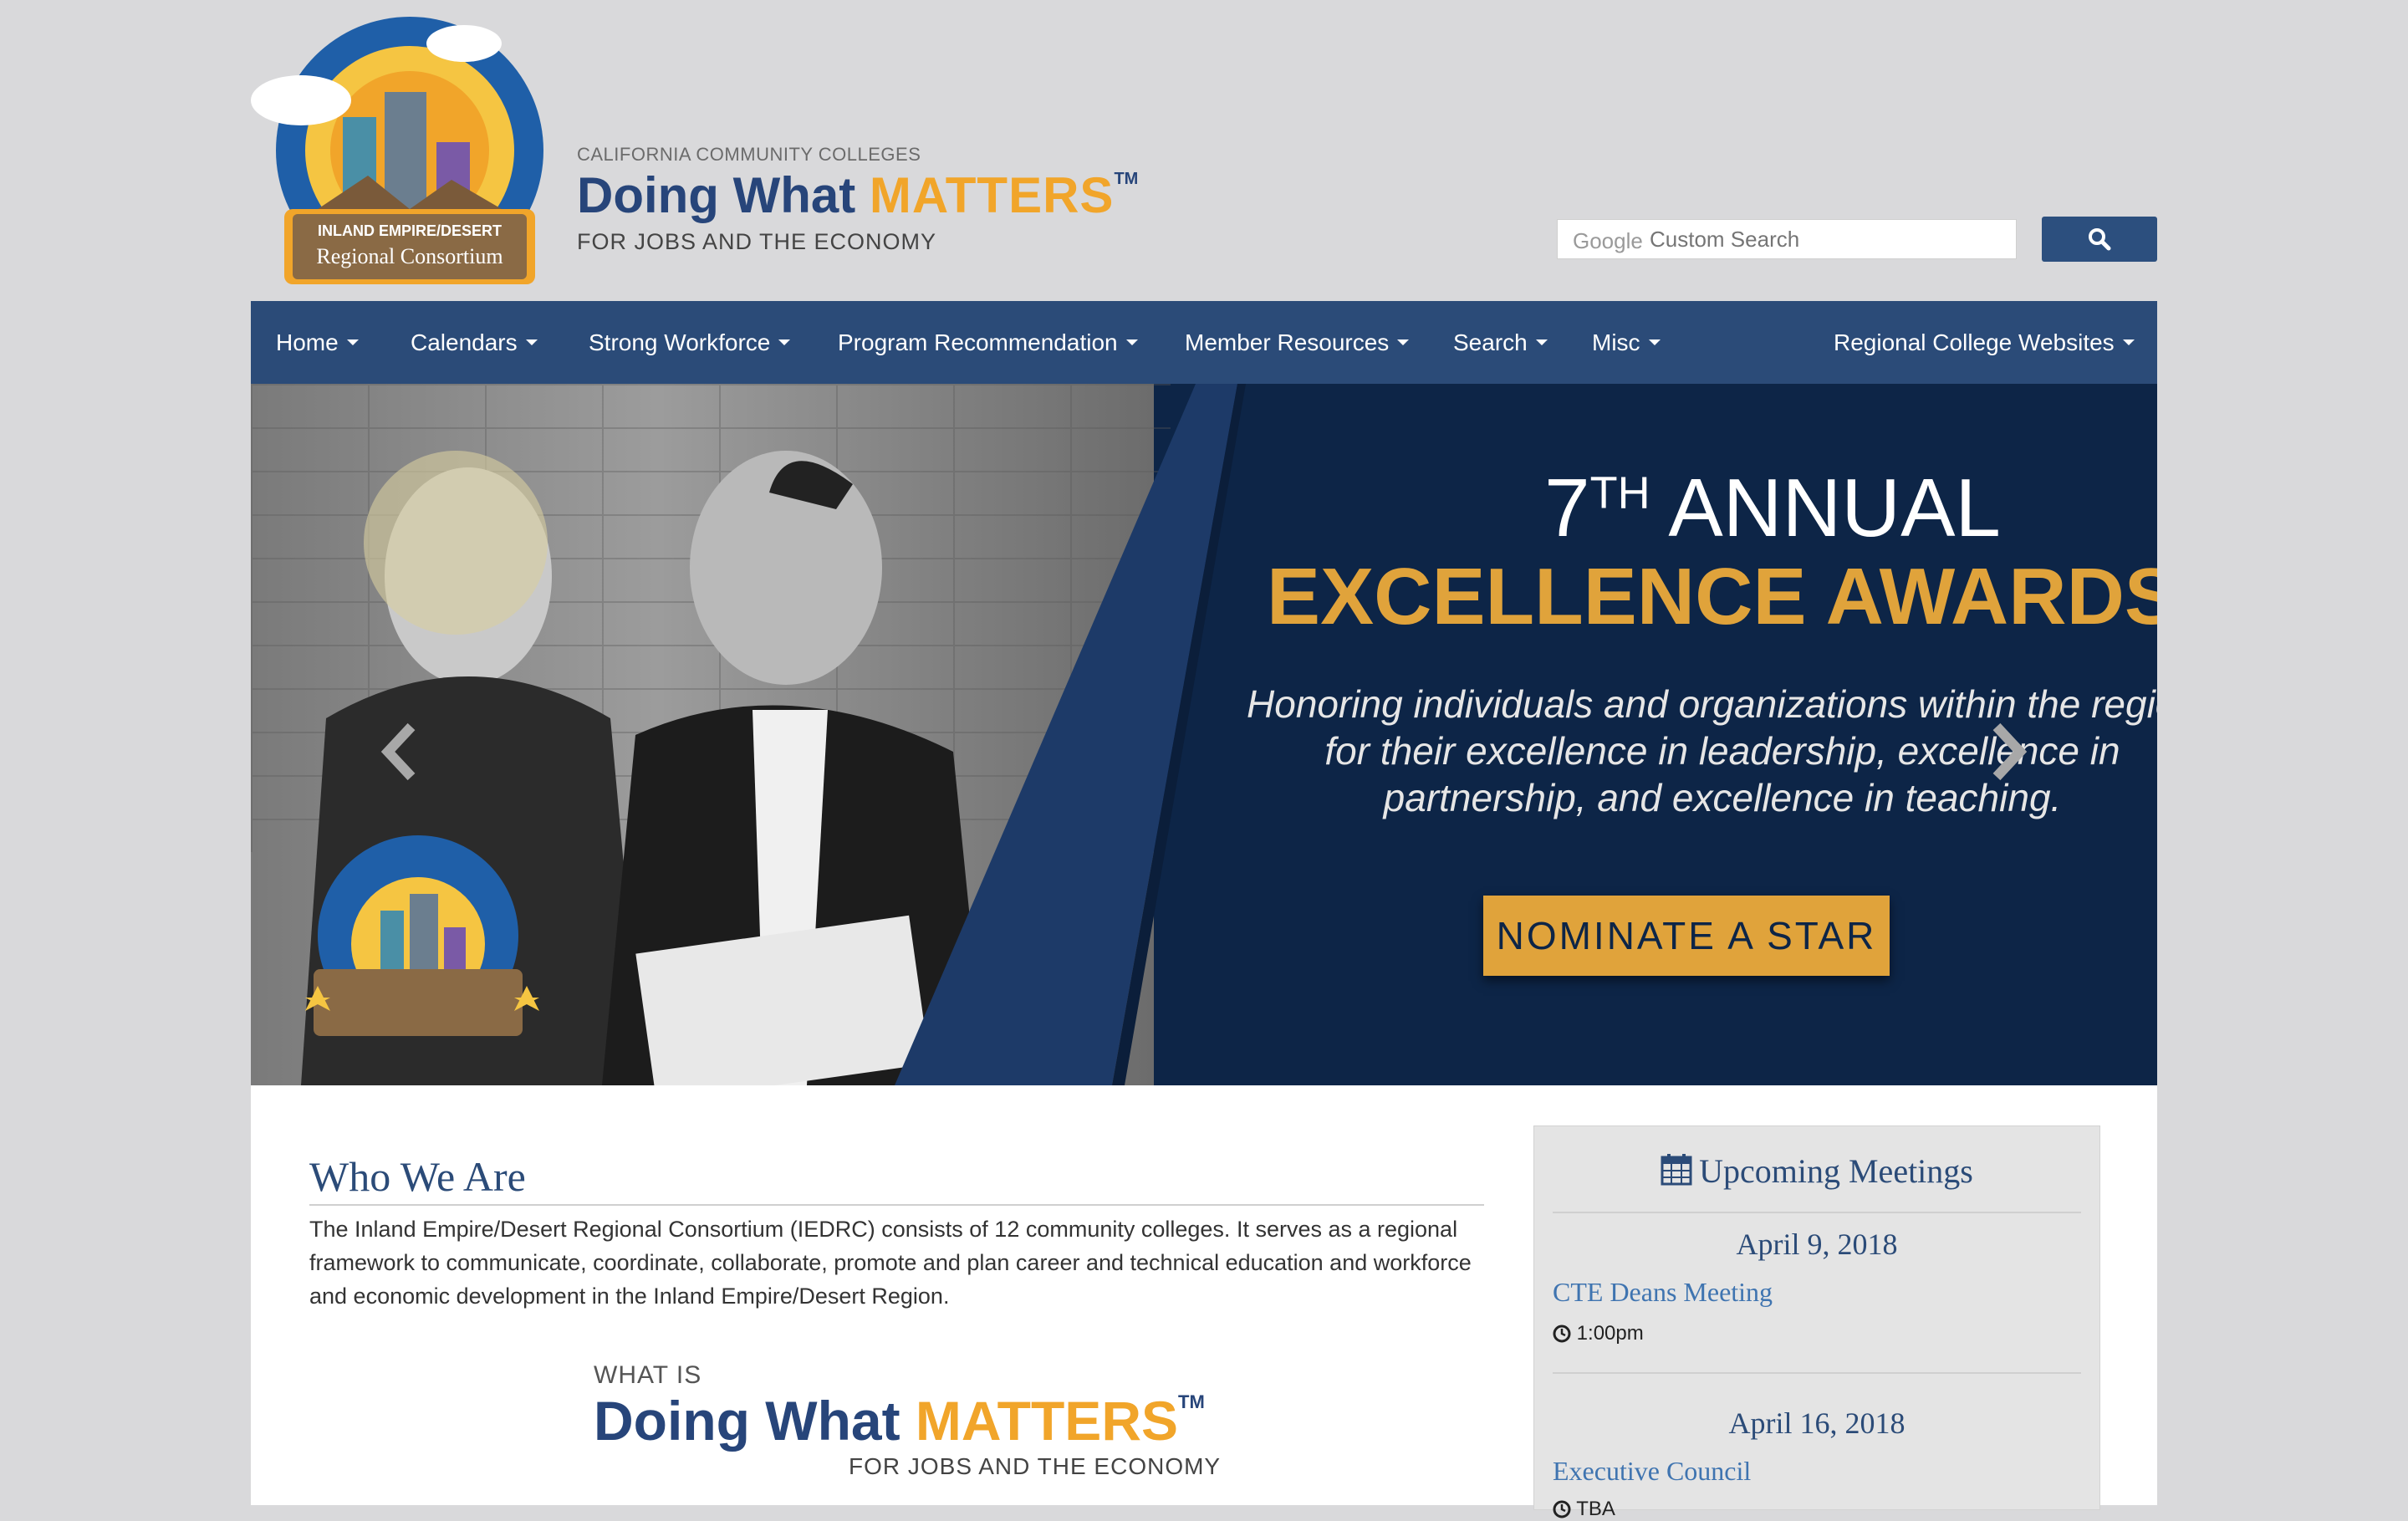 The image size is (2408, 1521). I want to click on dwm-main: Doing What MATTERSTM, so click(900, 1421).